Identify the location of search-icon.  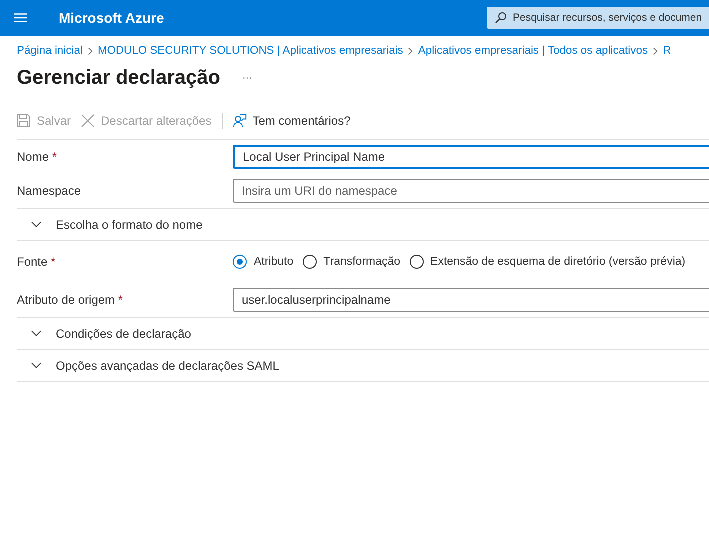
(501, 18).